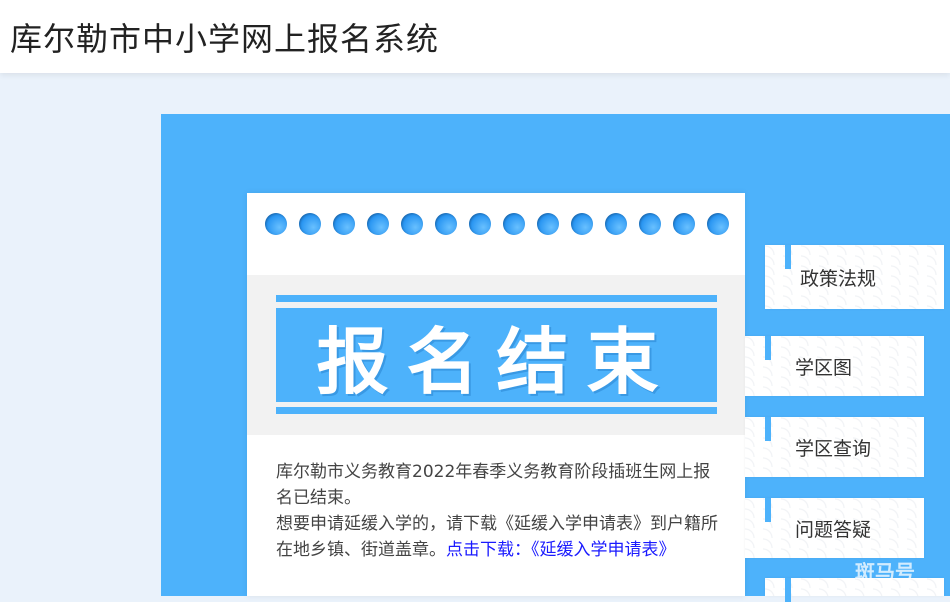 The image size is (950, 602). What do you see at coordinates (493, 485) in the screenshot?
I see `notice-line-1: 库尔勒市义务教育2022年春季义务教育阶段插班生网上报名已结束。` at bounding box center [493, 485].